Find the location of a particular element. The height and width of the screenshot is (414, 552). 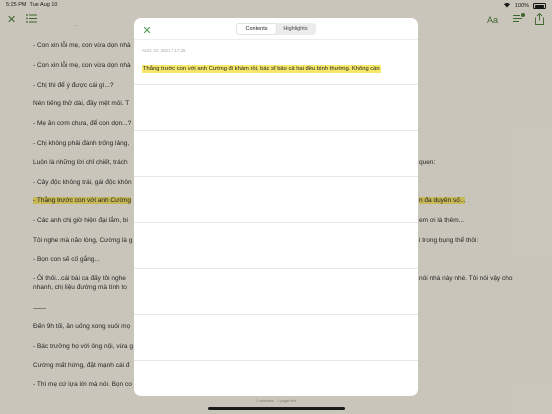

reading-progress: 2 minutes 1 page left is located at coordinates (276, 400).